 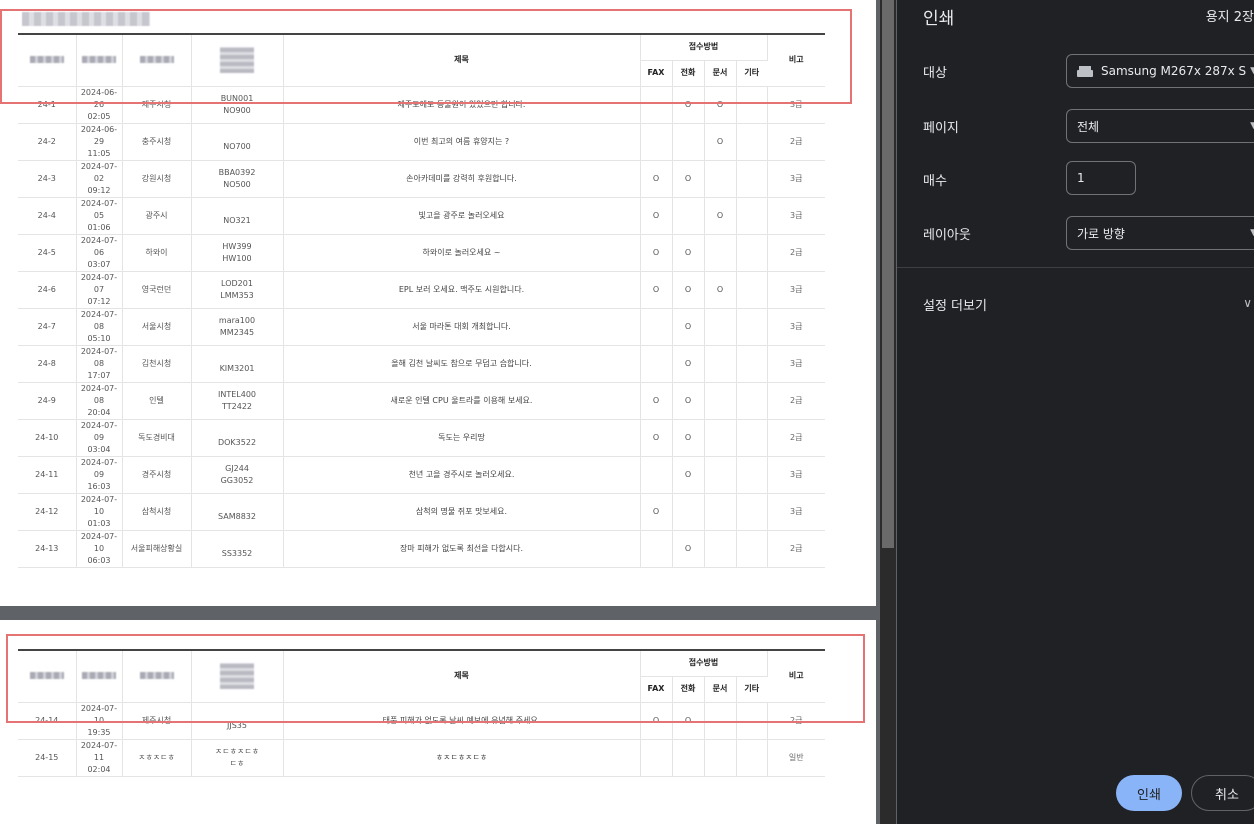 I want to click on destination-select: Samsung M267x 287x S ▼, so click(x=1160, y=71).